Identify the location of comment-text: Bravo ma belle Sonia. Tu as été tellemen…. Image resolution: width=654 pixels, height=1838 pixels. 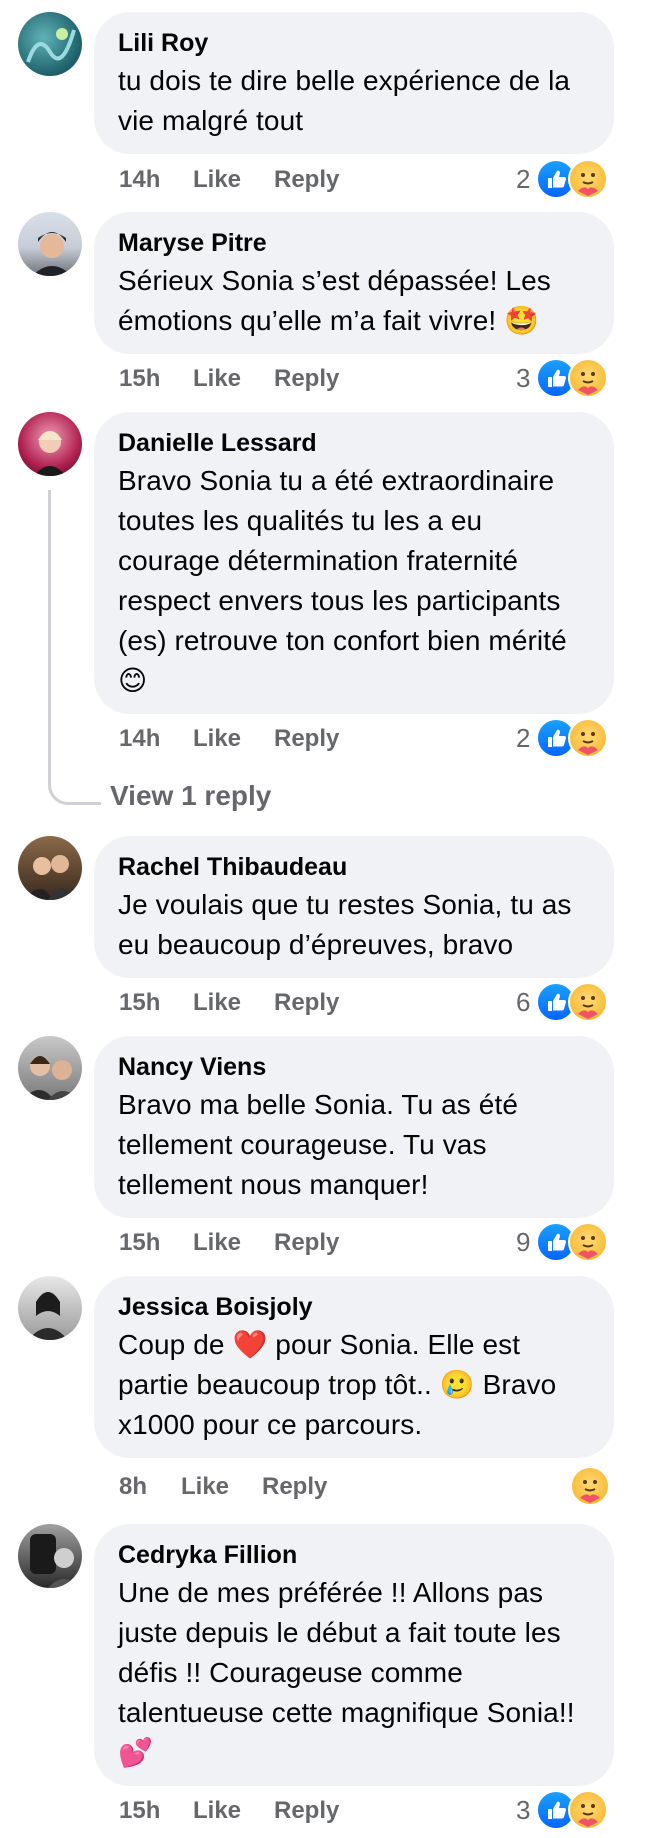
(318, 1144).